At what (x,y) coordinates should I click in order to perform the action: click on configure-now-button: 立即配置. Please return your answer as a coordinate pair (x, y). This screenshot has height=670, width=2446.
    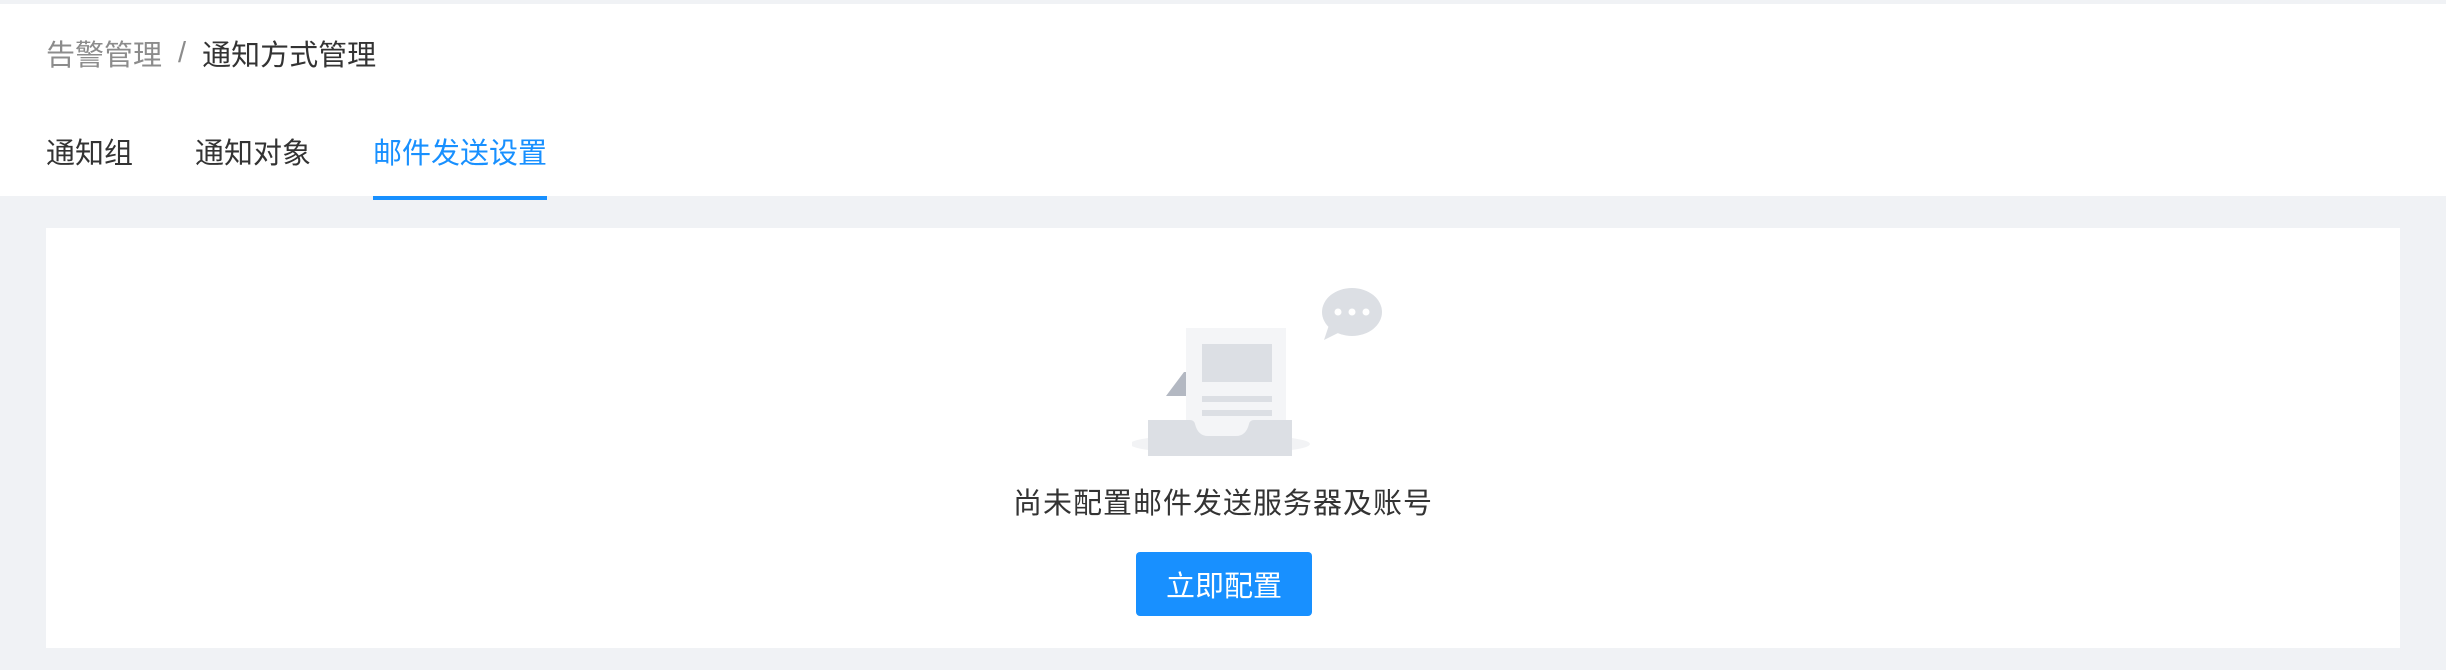
    Looking at the image, I should click on (1224, 584).